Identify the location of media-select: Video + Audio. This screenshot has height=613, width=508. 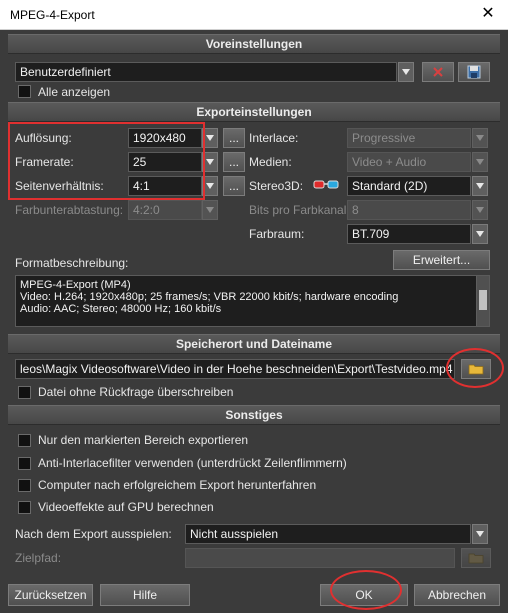
(409, 162).